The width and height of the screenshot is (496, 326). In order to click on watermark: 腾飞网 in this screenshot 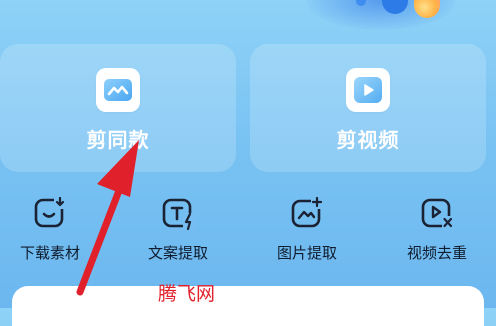, I will do `click(187, 294)`.